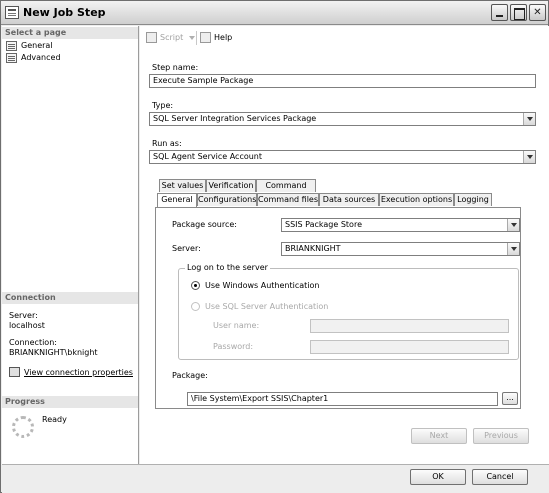  Describe the element at coordinates (151, 37) in the screenshot. I see `script-icon` at that location.